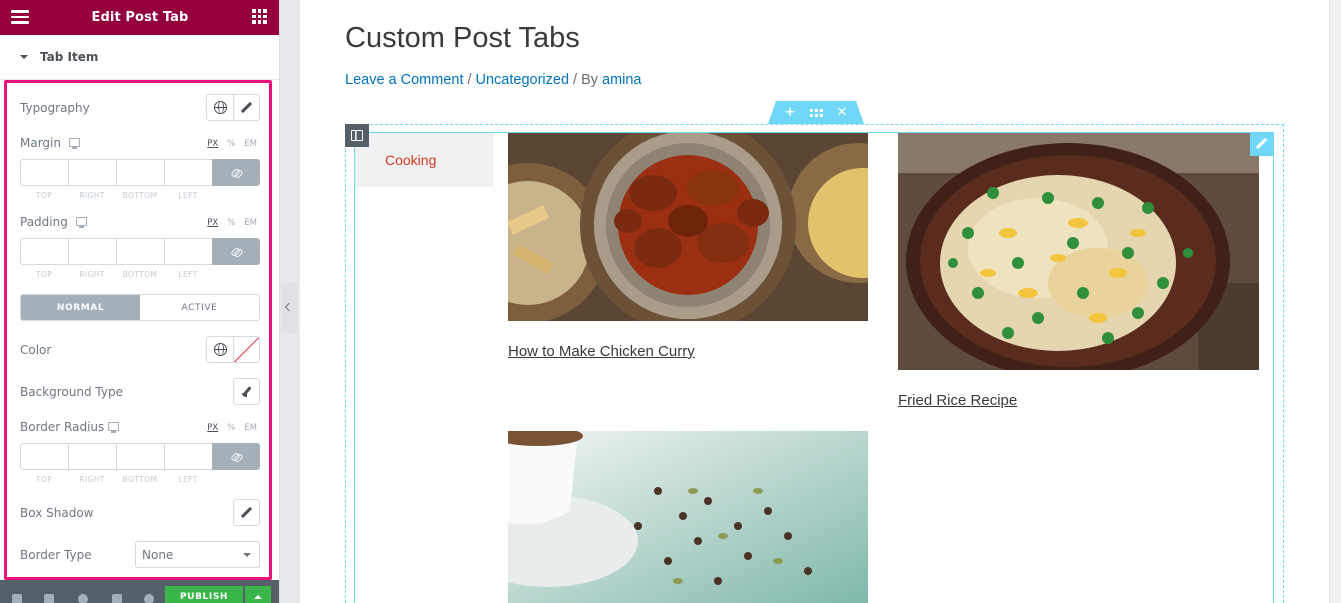 The height and width of the screenshot is (603, 1341). I want to click on radius-bottom-input, so click(140, 456).